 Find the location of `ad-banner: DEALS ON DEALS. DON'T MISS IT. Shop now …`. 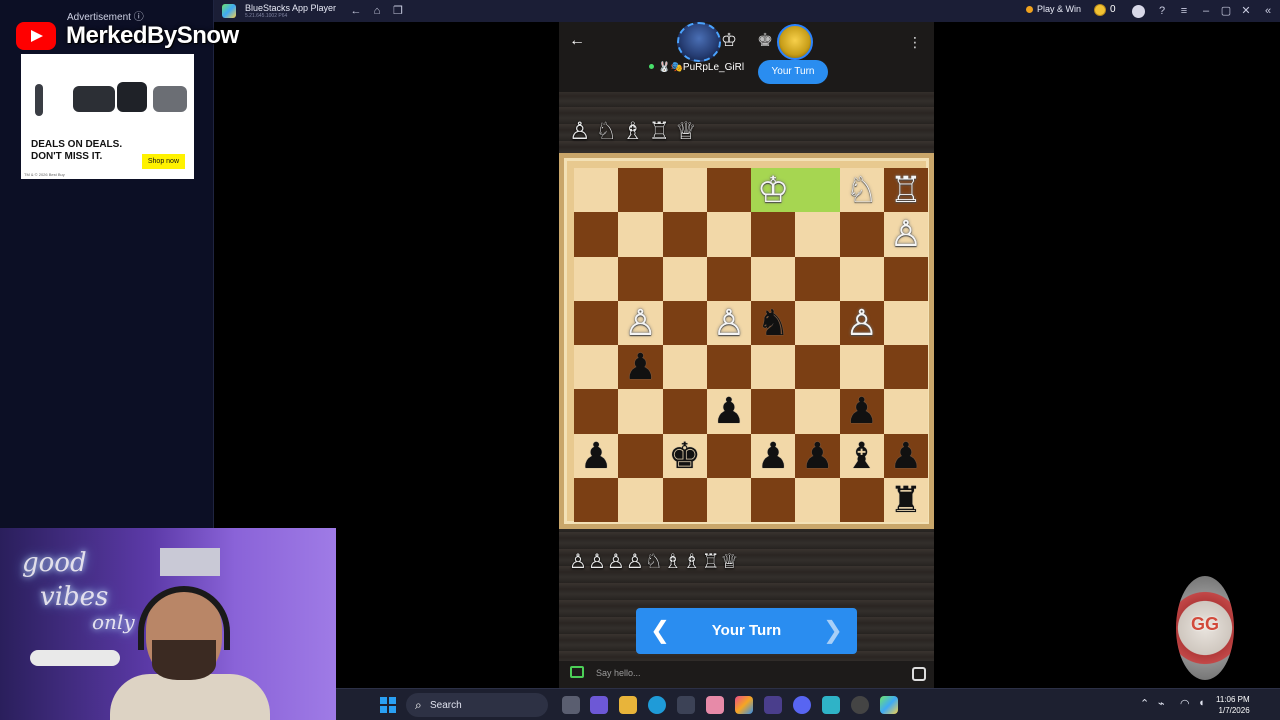

ad-banner: DEALS ON DEALS. DON'T MISS IT. Shop now … is located at coordinates (107, 116).